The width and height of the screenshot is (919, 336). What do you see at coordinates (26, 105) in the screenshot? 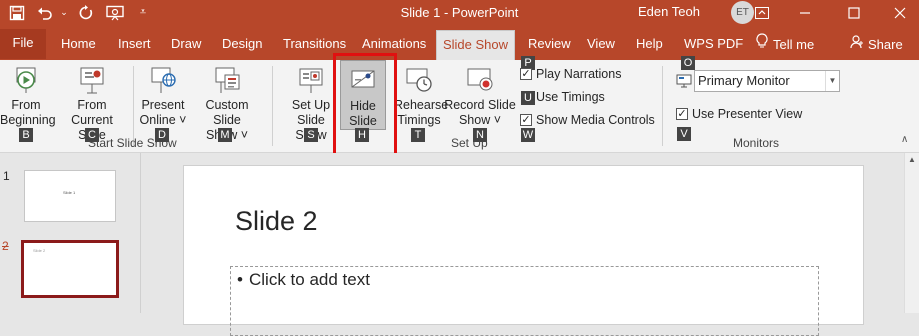
I see `from-beginning-label-1: From` at bounding box center [26, 105].